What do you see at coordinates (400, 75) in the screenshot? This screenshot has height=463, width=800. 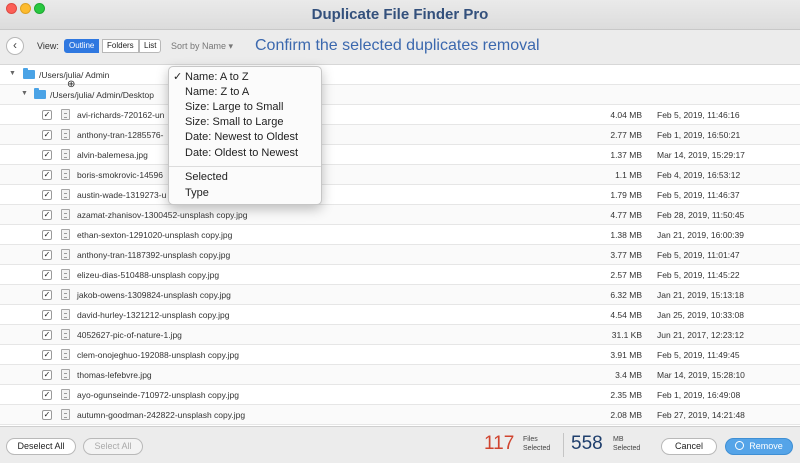 I see `root-folder-row: ▼ /Users/julia/ Admin` at bounding box center [400, 75].